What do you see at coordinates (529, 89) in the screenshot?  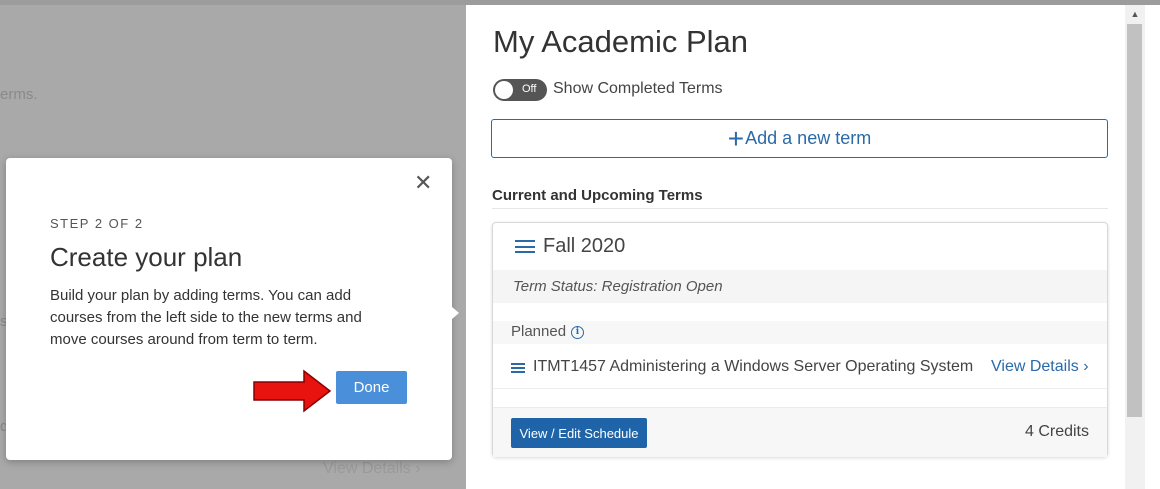 I see `toggle-state-text: Off` at bounding box center [529, 89].